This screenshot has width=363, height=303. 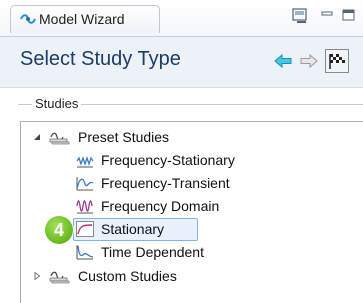 What do you see at coordinates (28, 19) in the screenshot?
I see `comsol-wizard-icon` at bounding box center [28, 19].